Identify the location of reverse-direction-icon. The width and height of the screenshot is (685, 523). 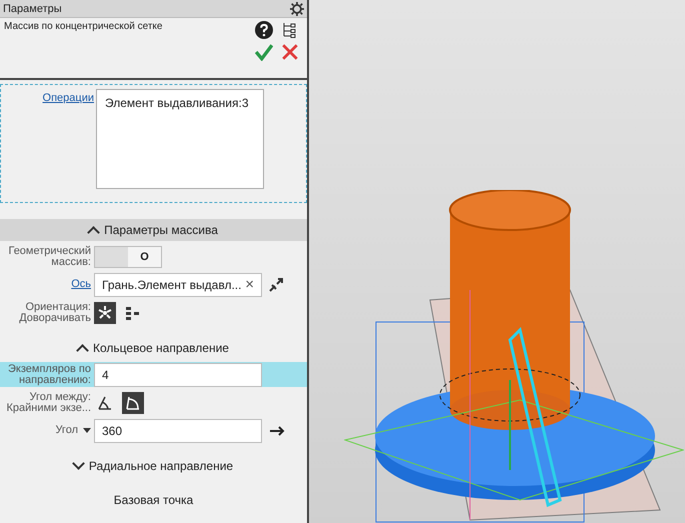
(276, 284).